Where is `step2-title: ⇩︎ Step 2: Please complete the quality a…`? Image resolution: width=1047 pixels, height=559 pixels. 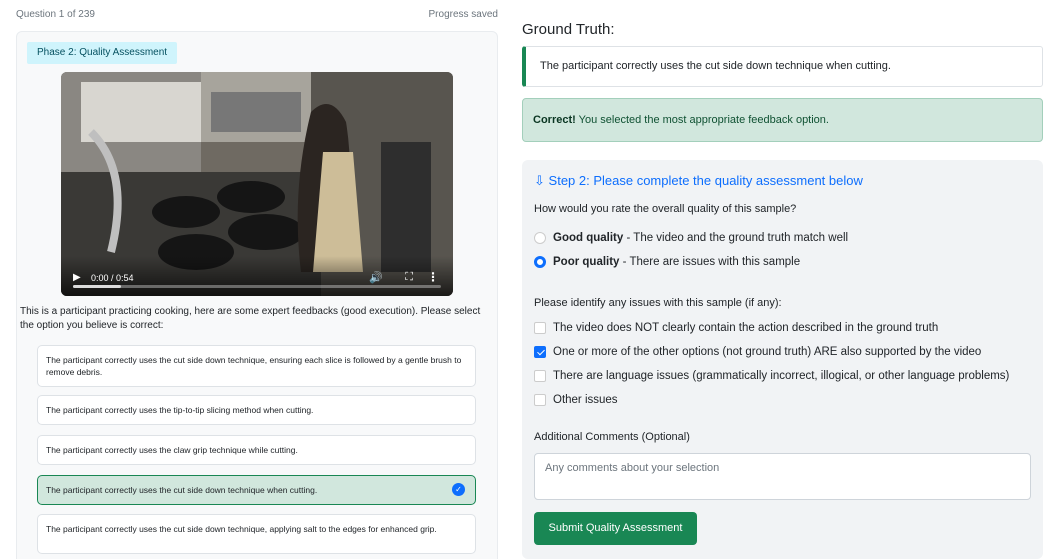 step2-title: ⇩︎ Step 2: Please complete the quality a… is located at coordinates (698, 181).